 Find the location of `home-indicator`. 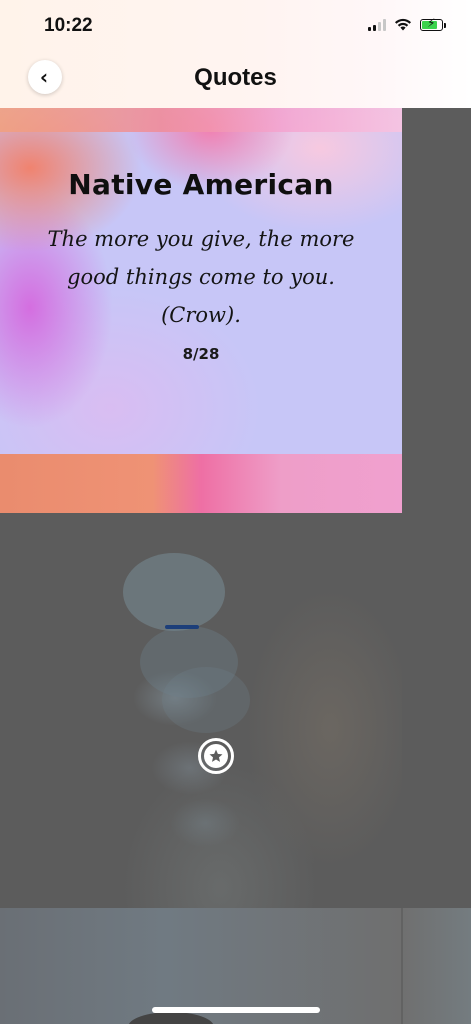

home-indicator is located at coordinates (236, 1010).